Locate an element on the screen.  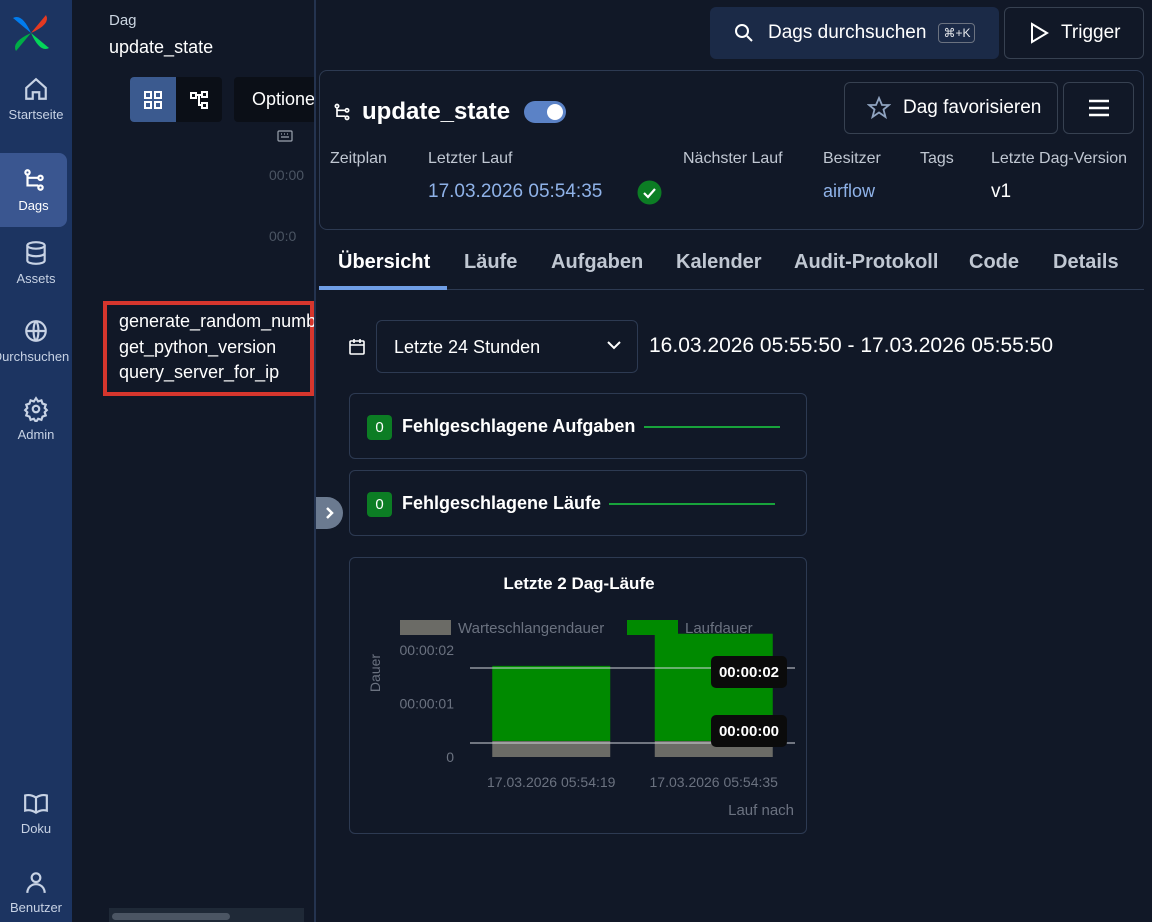
x-tick-label: 17.03.2026 05:54:35 is located at coordinates (714, 782).